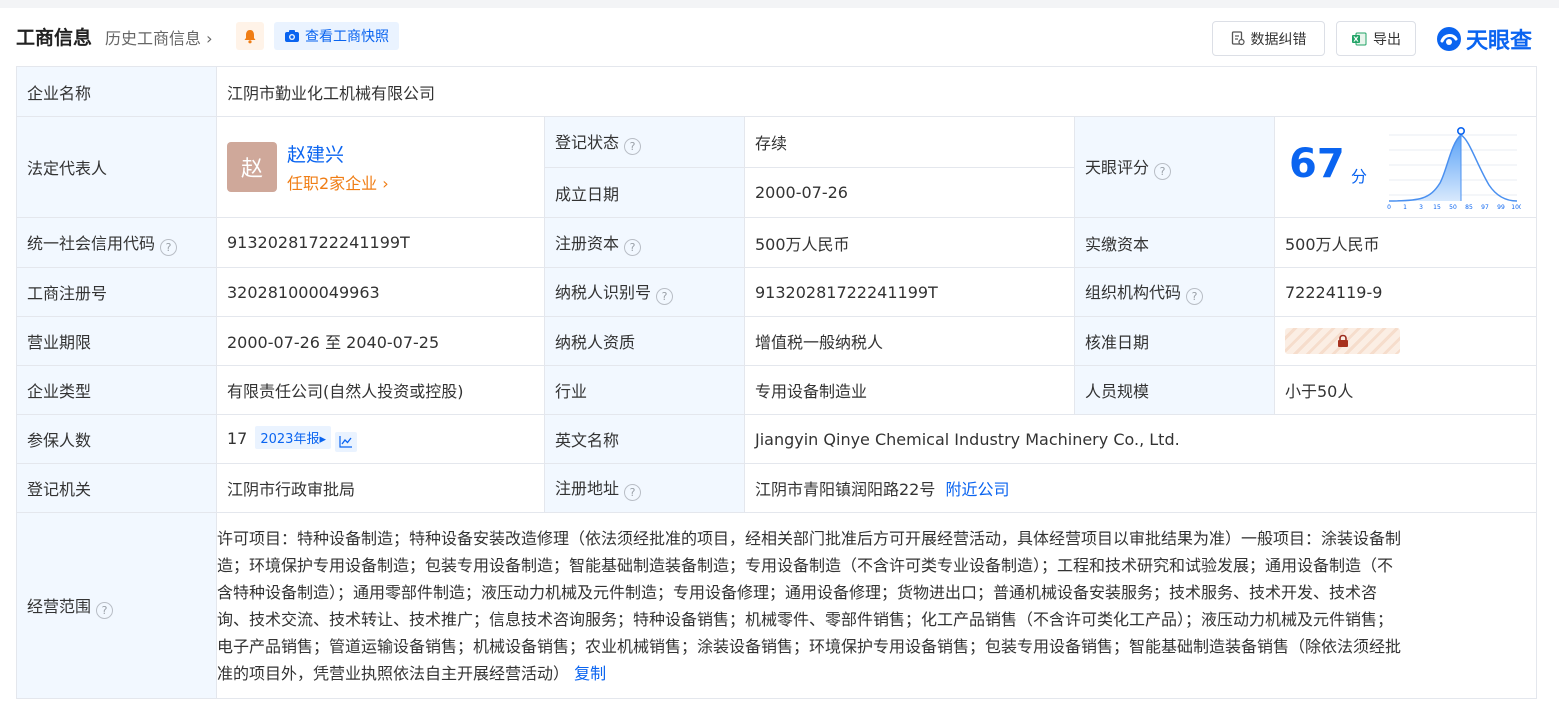  What do you see at coordinates (1405, 292) in the screenshot?
I see `org-code-value: 72224119-9` at bounding box center [1405, 292].